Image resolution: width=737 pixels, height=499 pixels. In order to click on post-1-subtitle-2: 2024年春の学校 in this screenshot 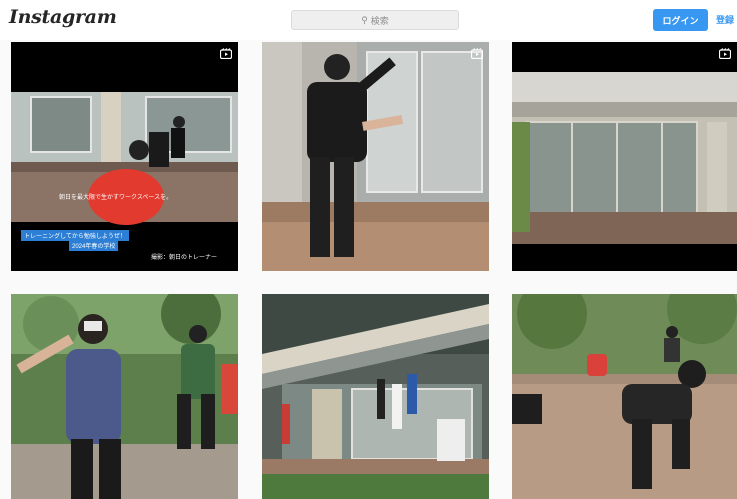, I will do `click(94, 245)`.